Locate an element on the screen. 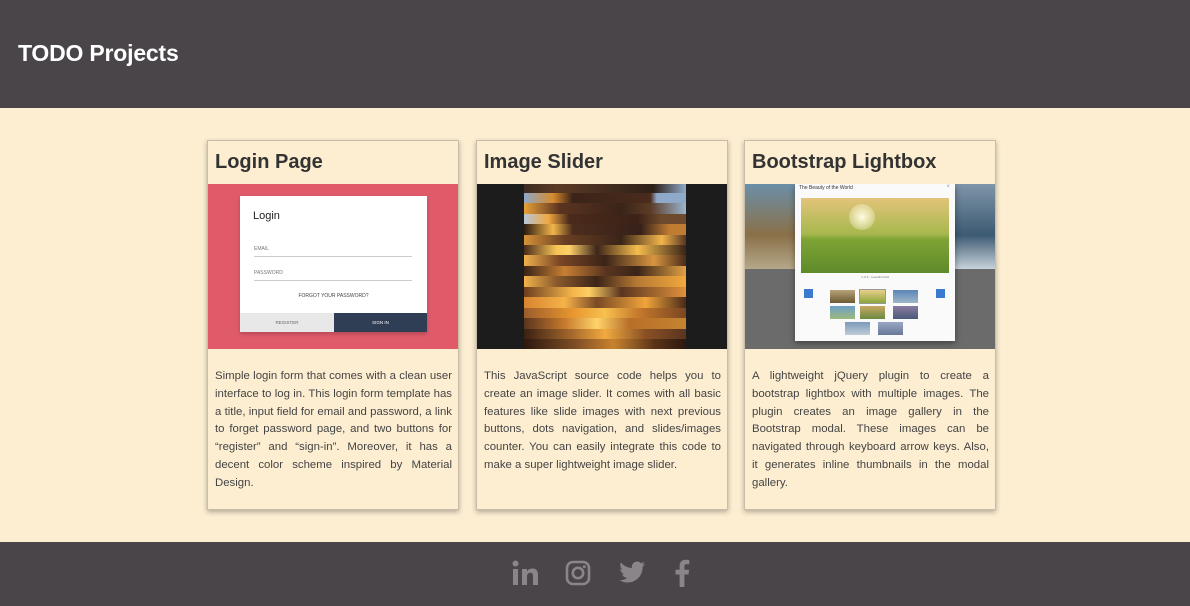  linkedin-icon is located at coordinates (525, 573).